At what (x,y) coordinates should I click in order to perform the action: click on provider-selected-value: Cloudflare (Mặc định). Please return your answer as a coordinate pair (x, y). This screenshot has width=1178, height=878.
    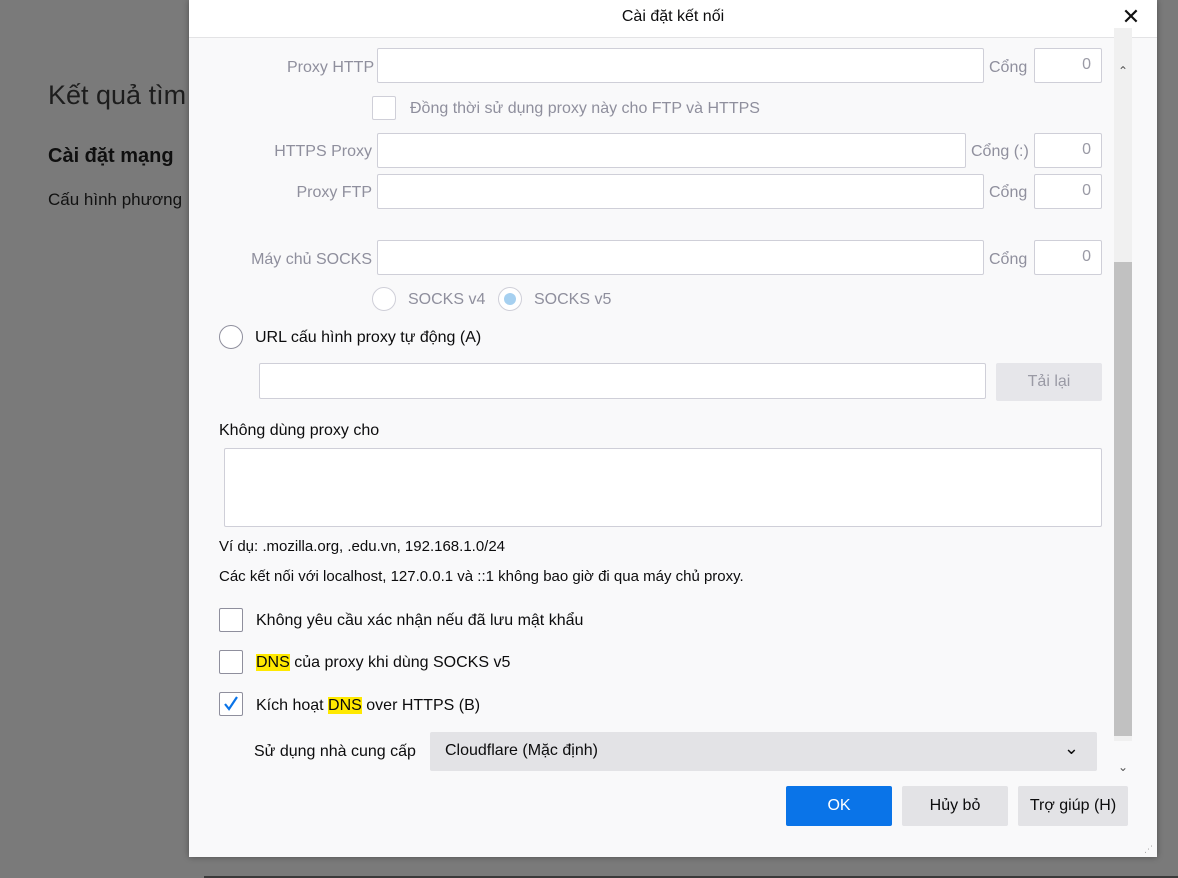
    Looking at the image, I should click on (521, 750).